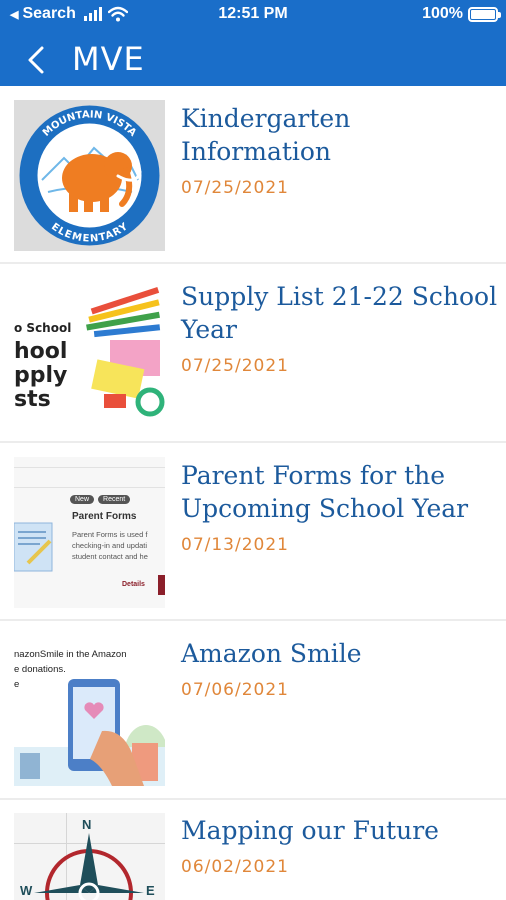  I want to click on list-item-title: Amazon Smile, so click(271, 653).